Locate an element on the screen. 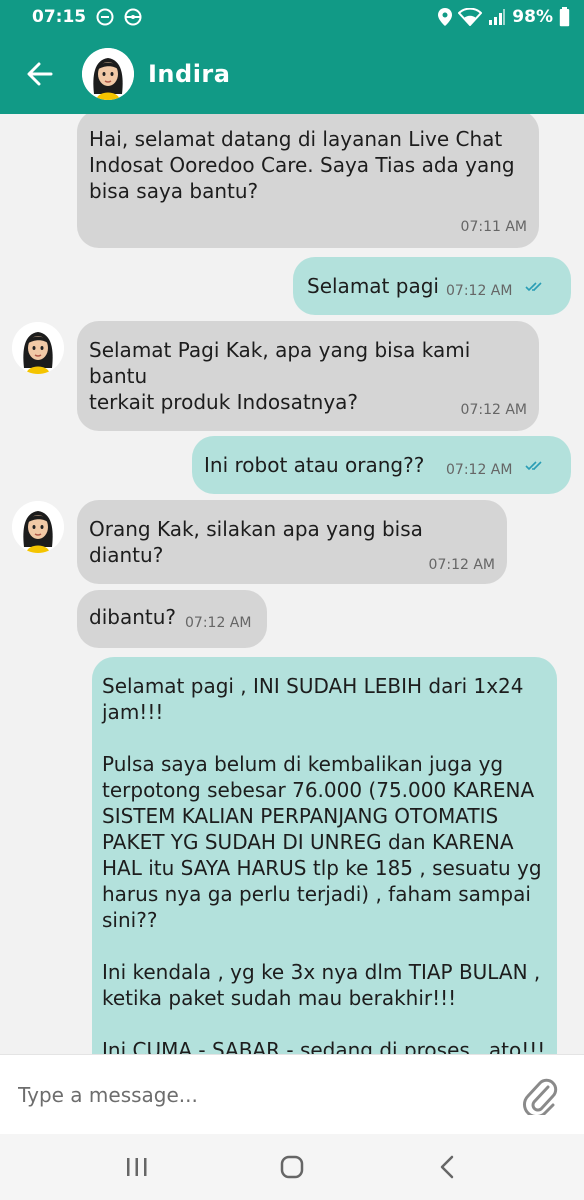 The height and width of the screenshot is (1200, 584). nav-back-icon is located at coordinates (446, 1167).